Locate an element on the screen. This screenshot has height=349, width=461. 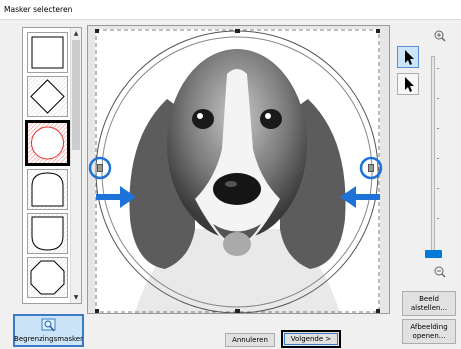
title-bar: Masker selecteren is located at coordinates (230, 10).